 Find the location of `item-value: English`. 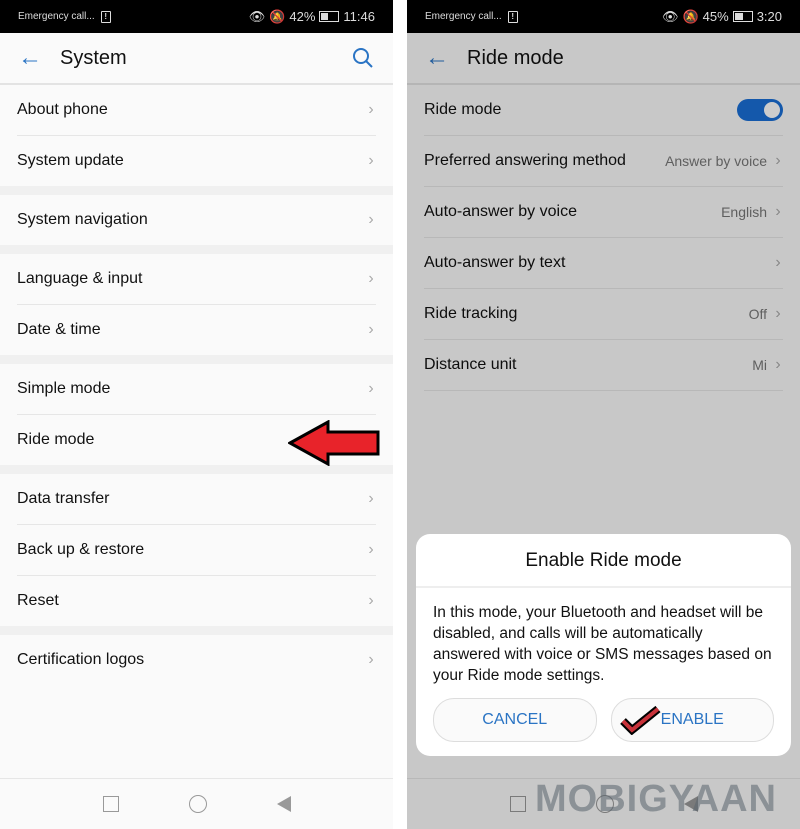

item-value: English is located at coordinates (744, 212).